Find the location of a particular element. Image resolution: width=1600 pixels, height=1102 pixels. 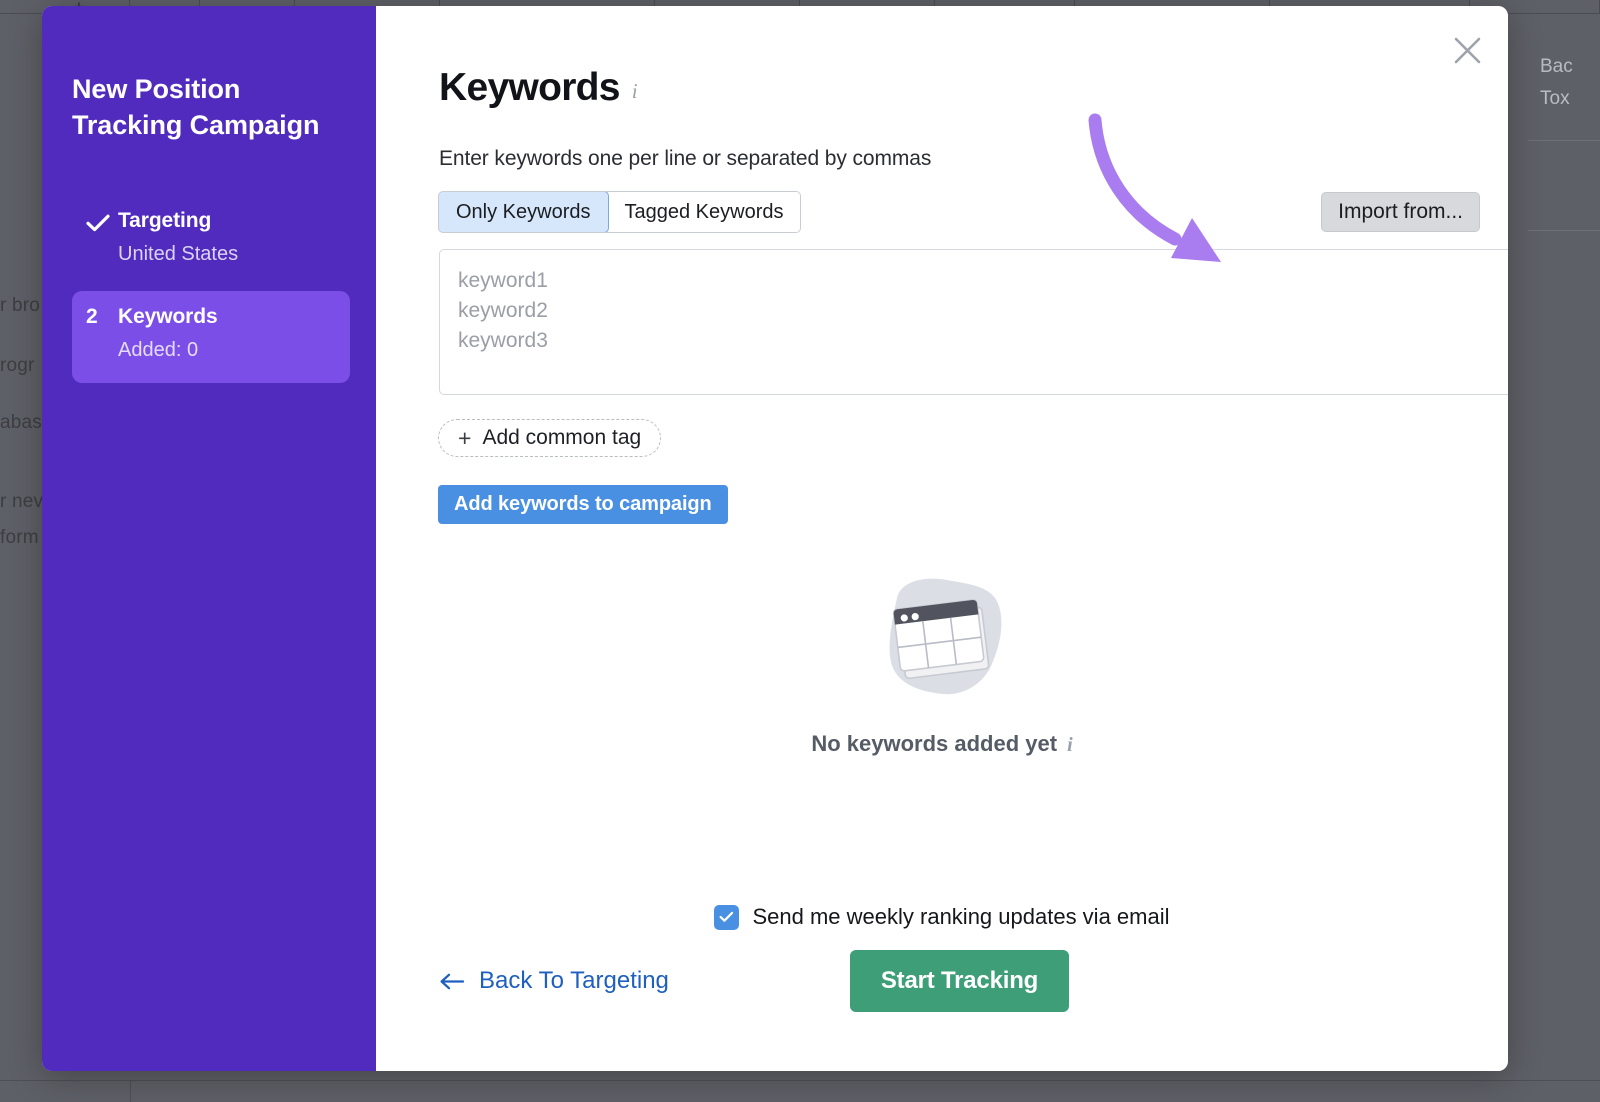

add-keywords-to-campaign-button: Add keywords to campaign is located at coordinates (583, 504).